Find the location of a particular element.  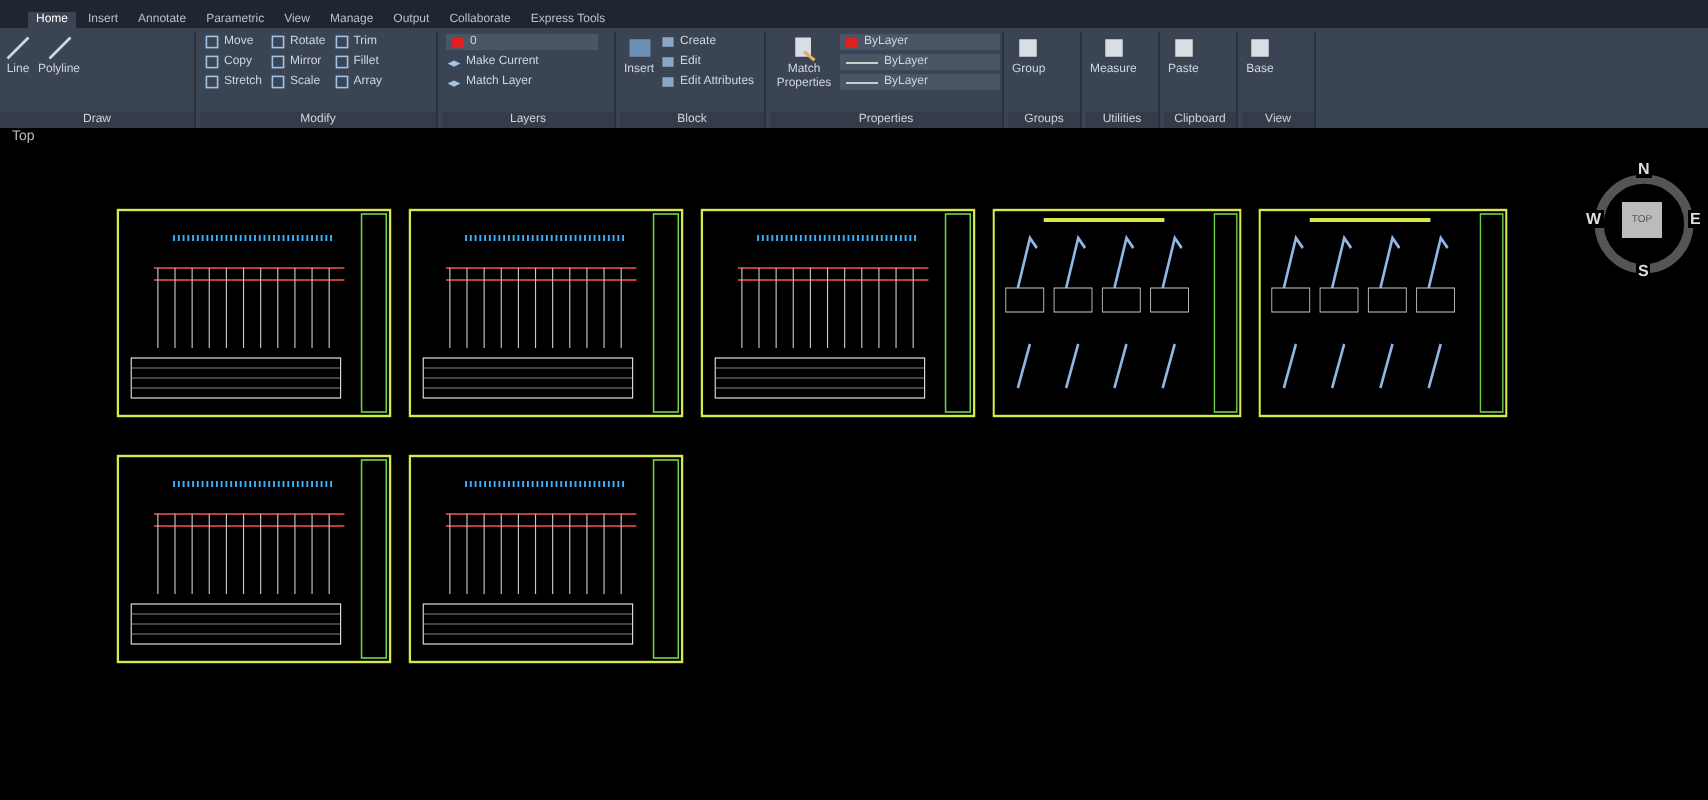

compass-west: W is located at coordinates (1594, 219).